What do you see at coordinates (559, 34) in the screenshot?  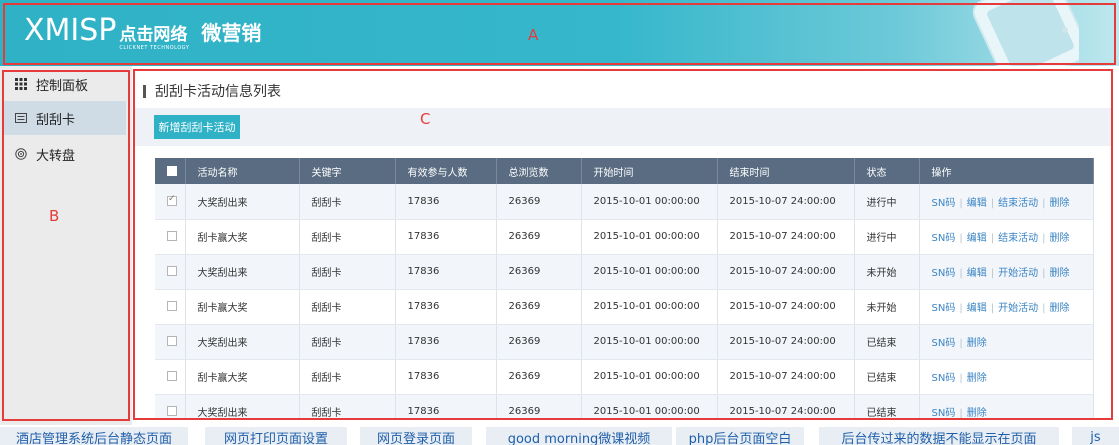 I see `annotation-frame-a` at bounding box center [559, 34].